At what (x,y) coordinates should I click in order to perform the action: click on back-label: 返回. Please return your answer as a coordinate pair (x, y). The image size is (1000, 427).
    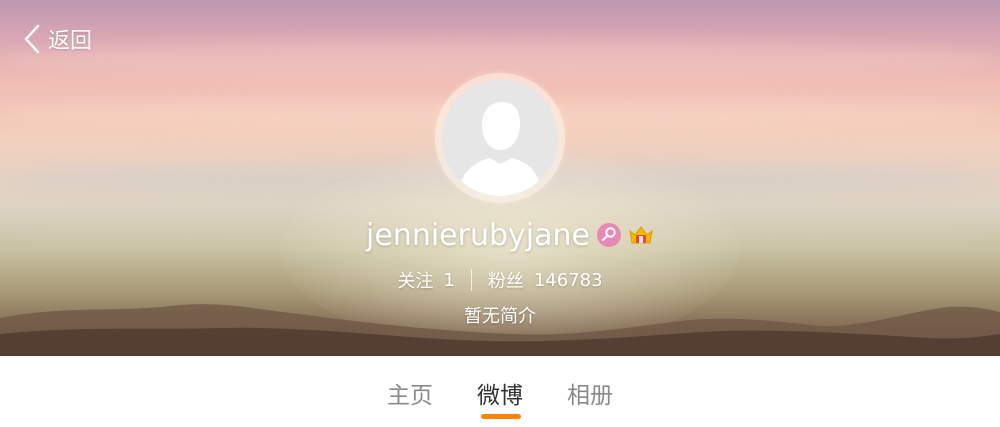
    Looking at the image, I should click on (70, 41).